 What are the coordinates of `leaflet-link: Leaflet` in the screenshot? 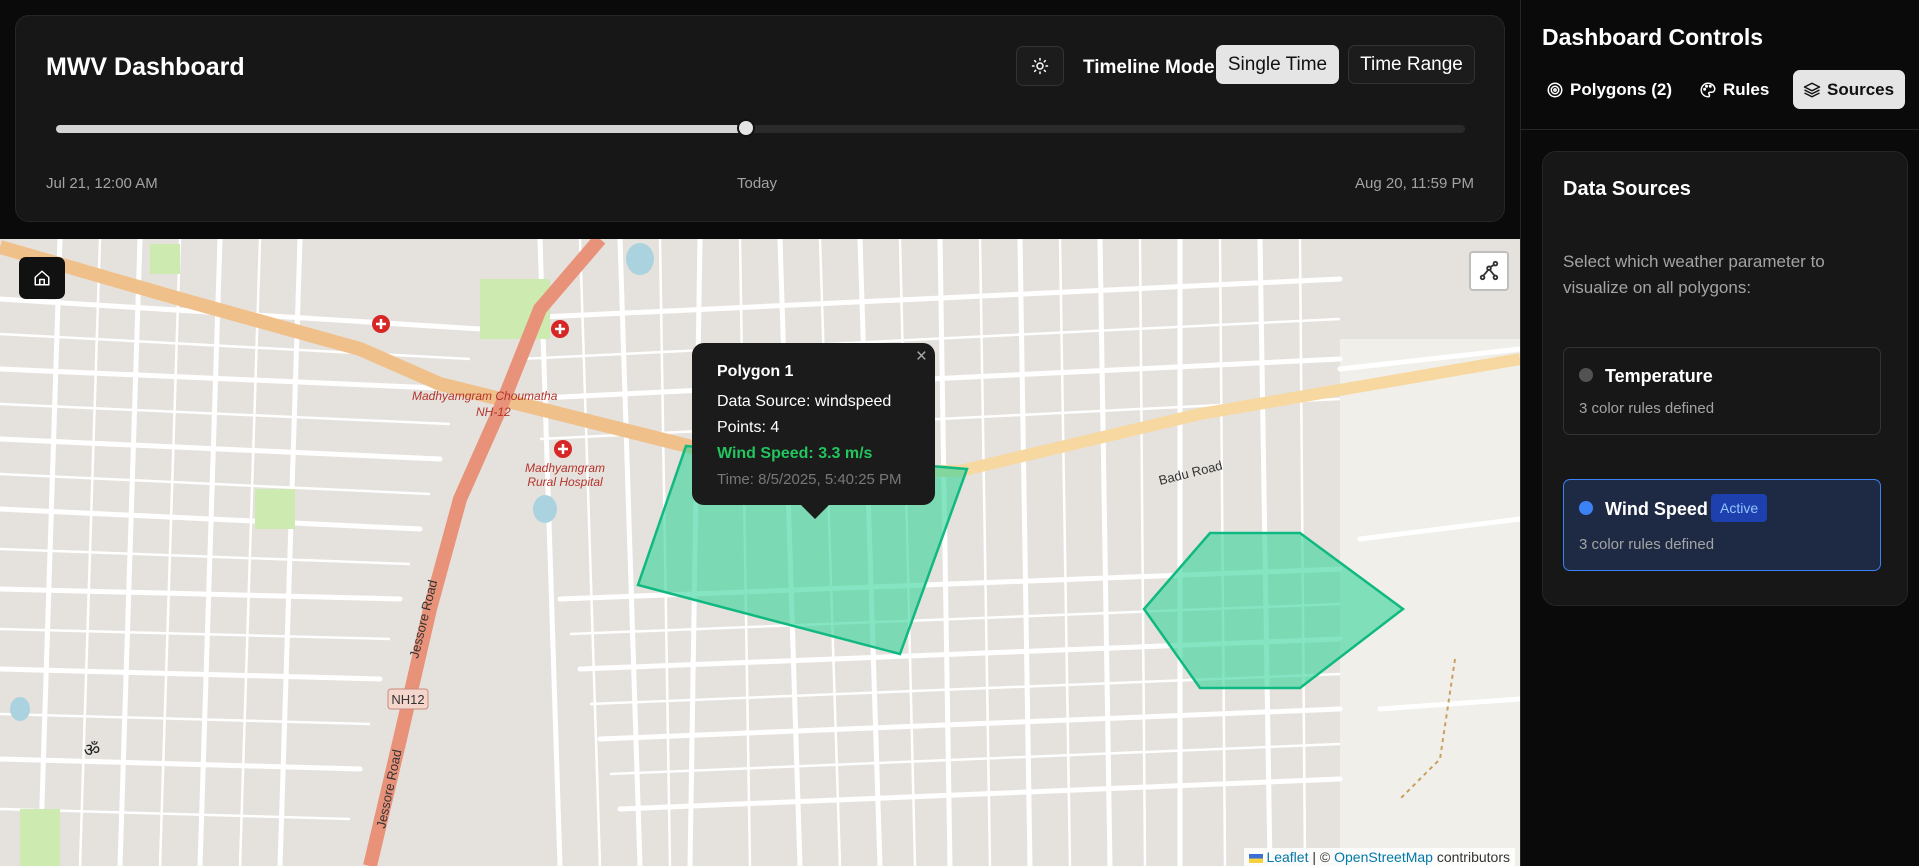 It's located at (1287, 857).